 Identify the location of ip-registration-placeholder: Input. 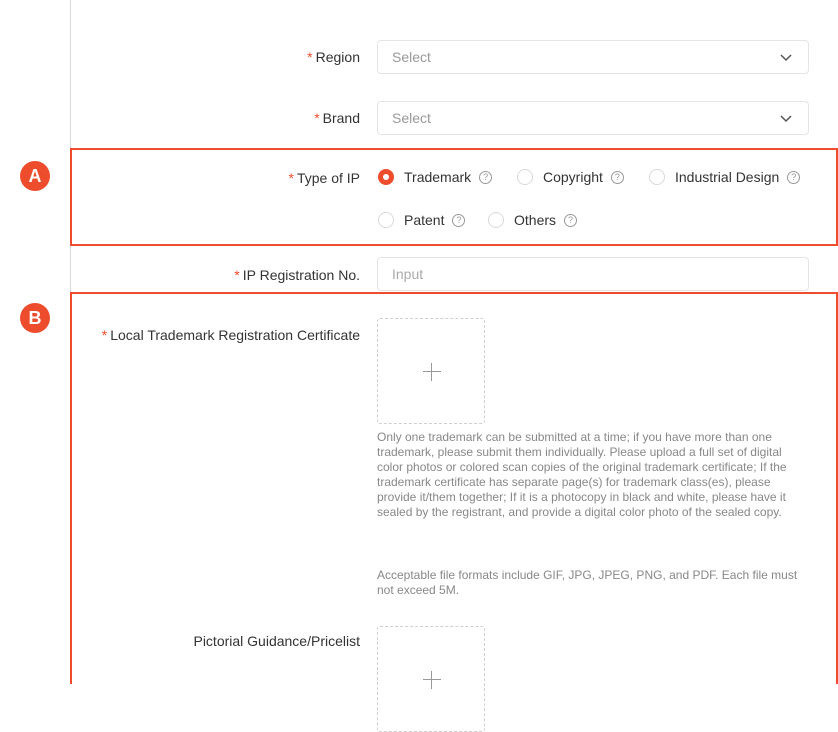
(408, 274).